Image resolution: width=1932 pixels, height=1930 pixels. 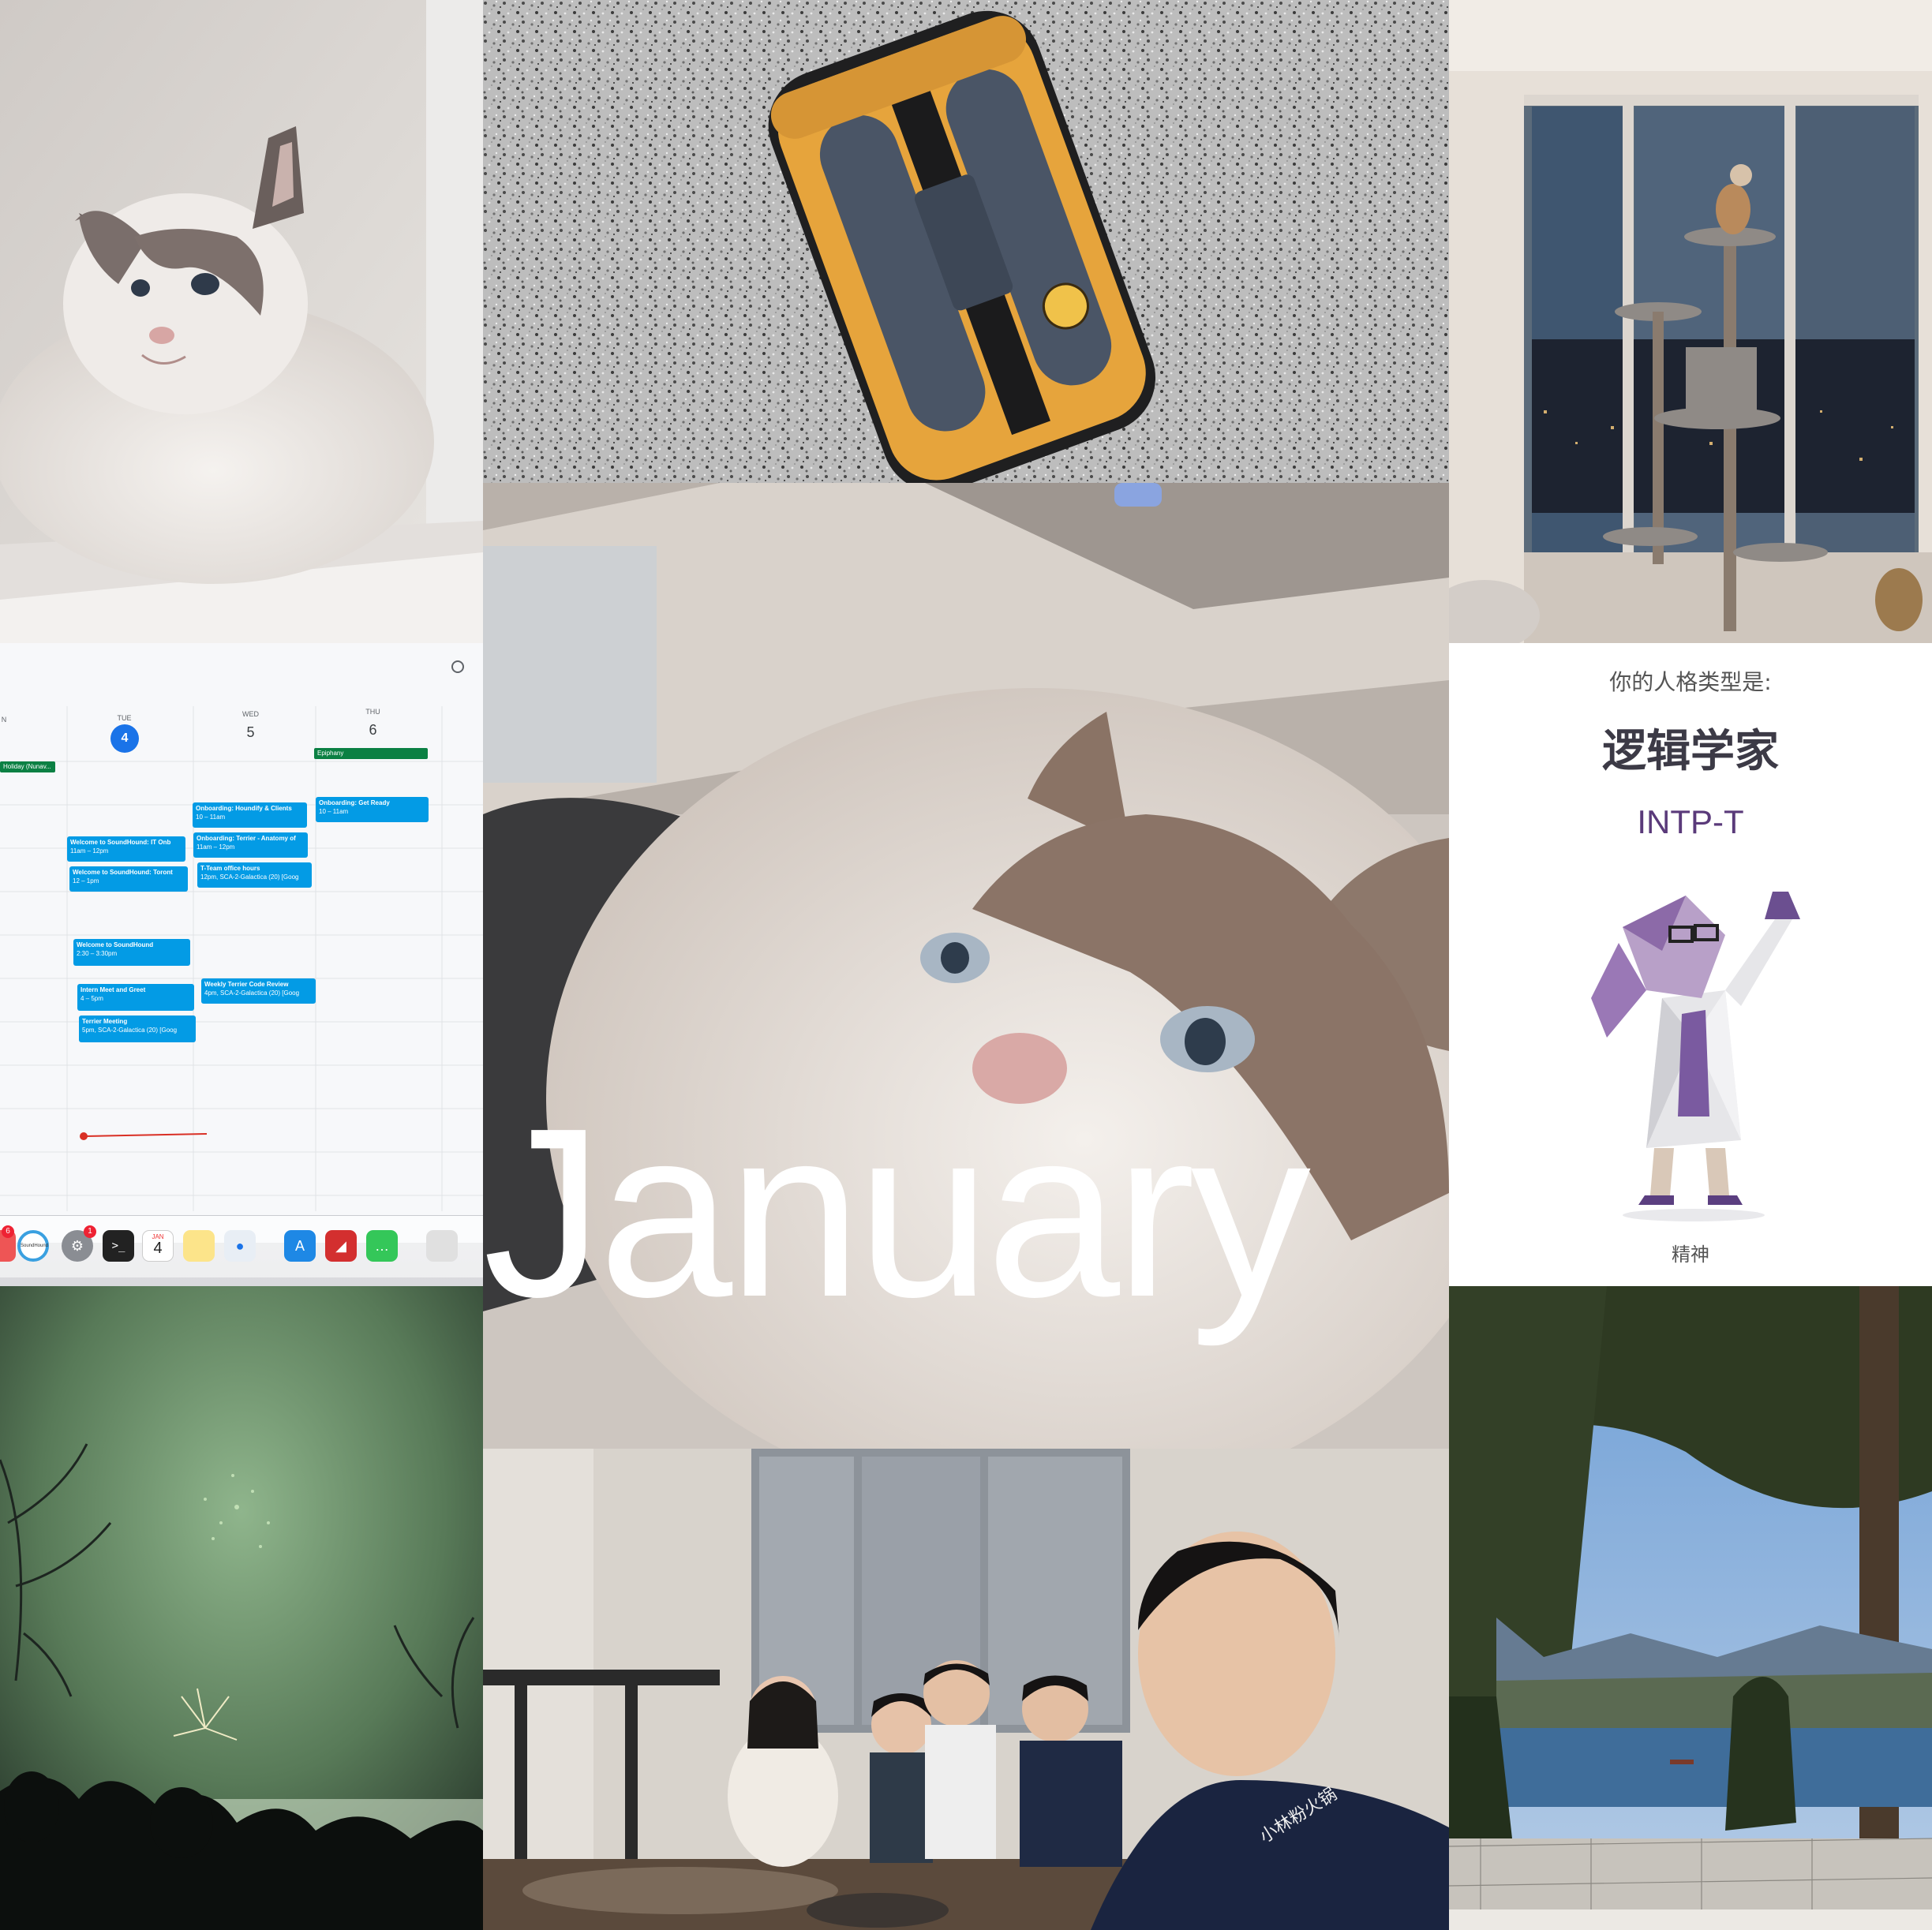 I want to click on calendar-date-wed: 5, so click(x=250, y=732).